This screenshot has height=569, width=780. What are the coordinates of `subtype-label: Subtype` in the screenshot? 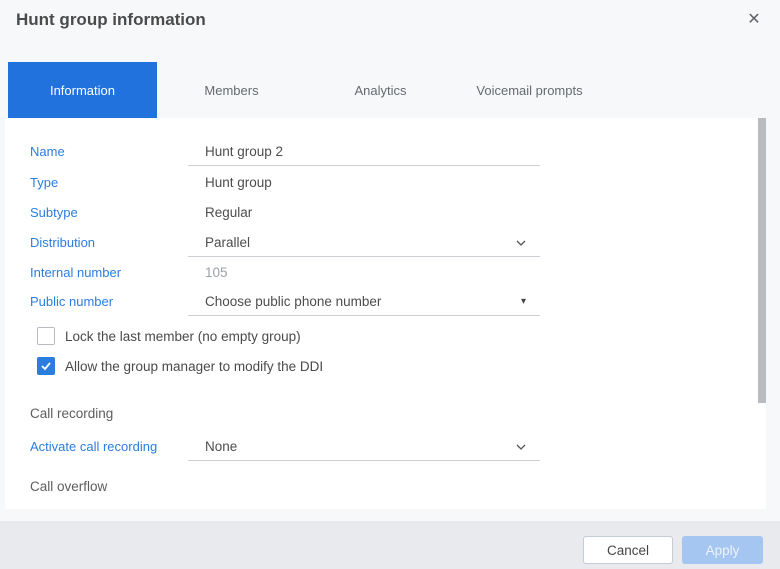 It's located at (54, 212).